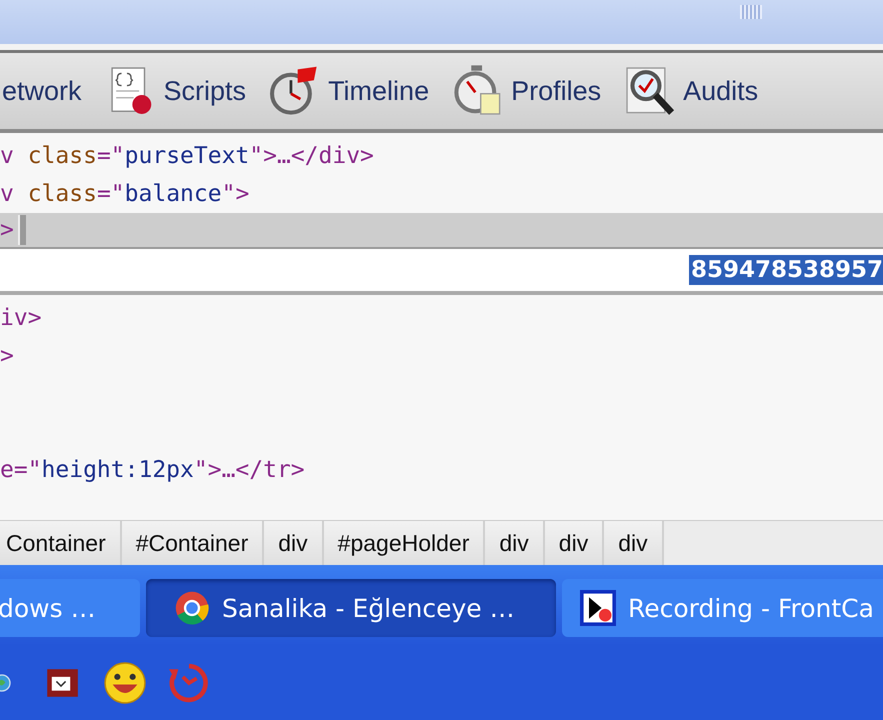  What do you see at coordinates (785, 270) in the screenshot?
I see `selected-text: 859478538957` at bounding box center [785, 270].